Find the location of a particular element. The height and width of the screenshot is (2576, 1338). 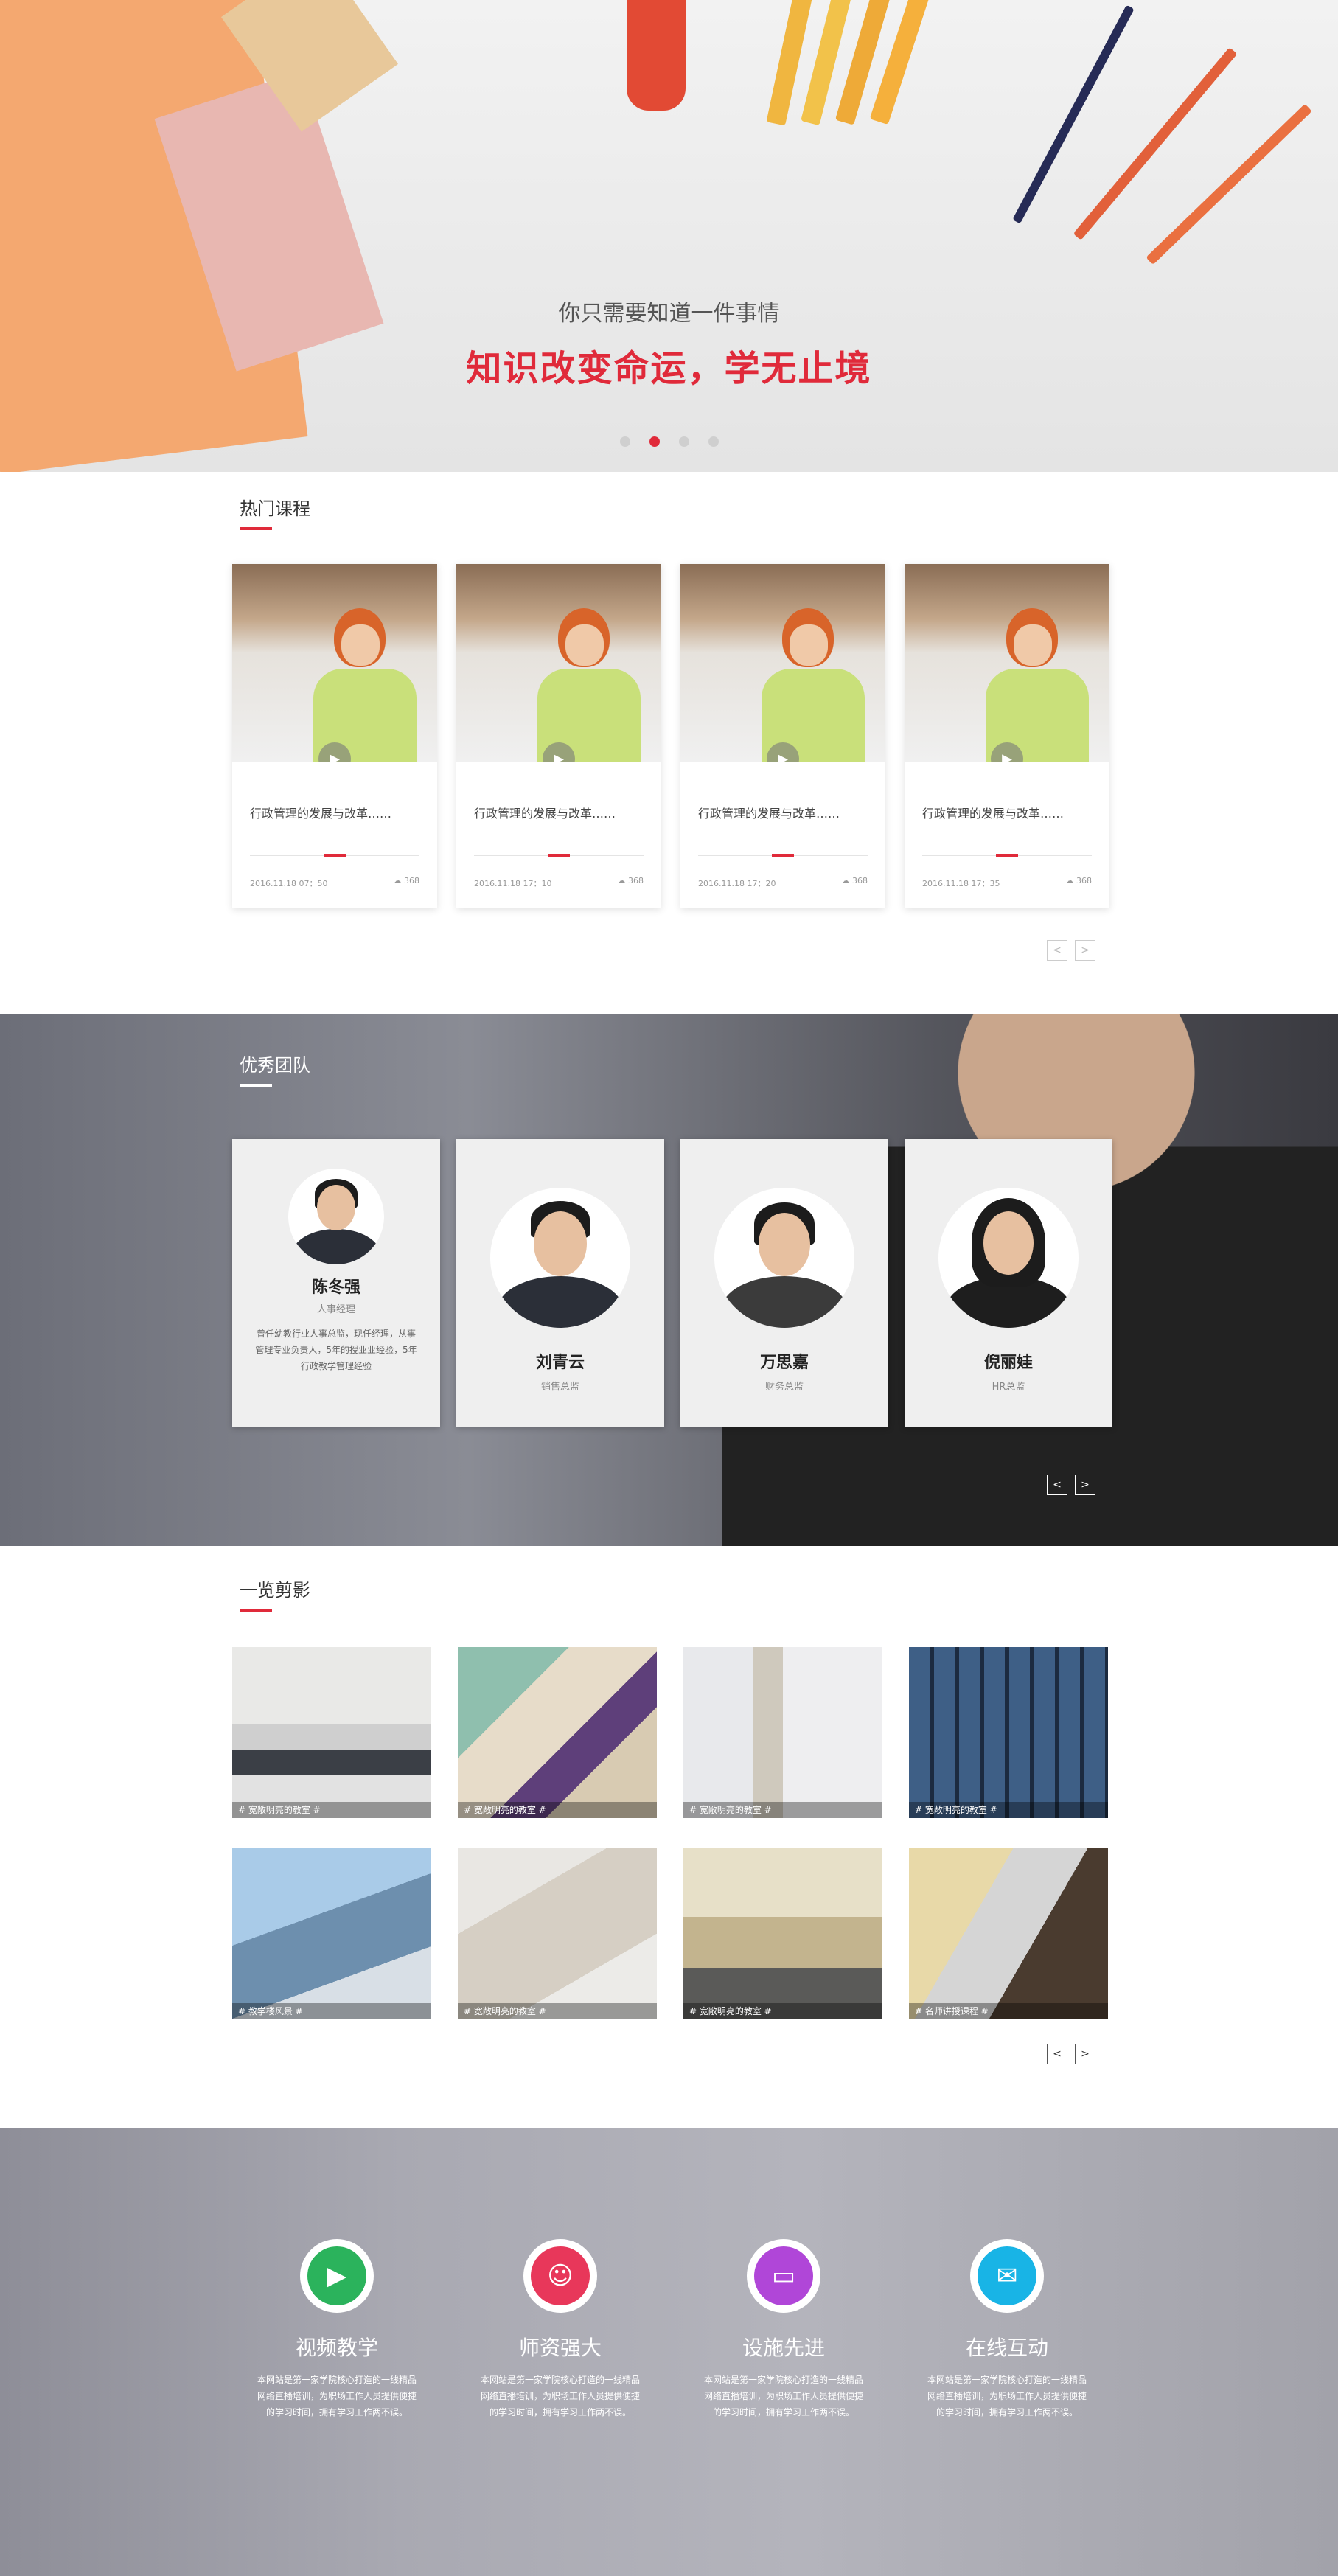

carousel-dots is located at coordinates (669, 441).